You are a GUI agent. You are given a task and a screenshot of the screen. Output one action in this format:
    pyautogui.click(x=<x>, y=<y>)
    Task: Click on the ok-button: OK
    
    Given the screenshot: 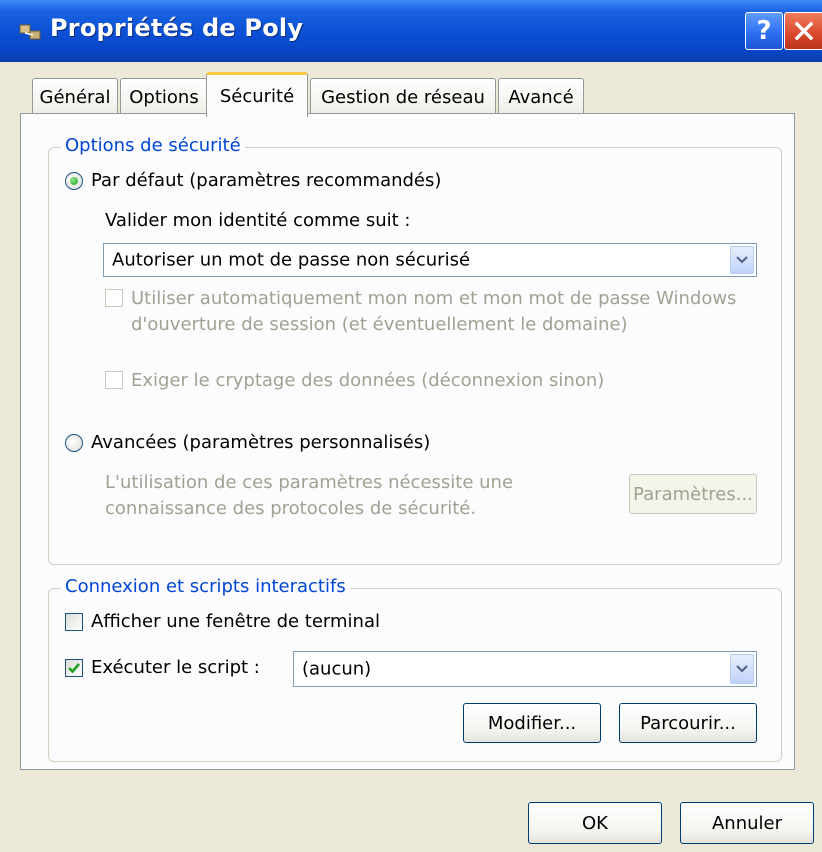 What is the action you would take?
    pyautogui.click(x=595, y=823)
    